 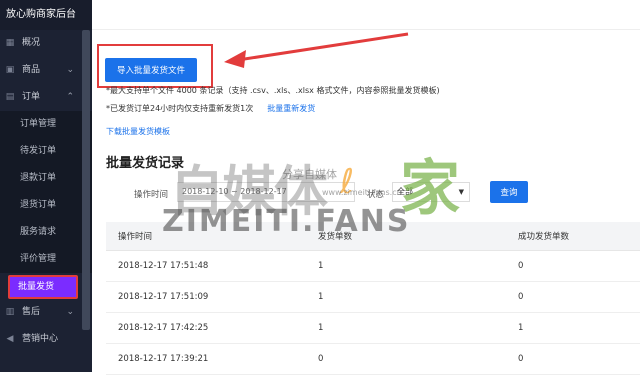 I want to click on sidebar-scrollbar, so click(x=86, y=180).